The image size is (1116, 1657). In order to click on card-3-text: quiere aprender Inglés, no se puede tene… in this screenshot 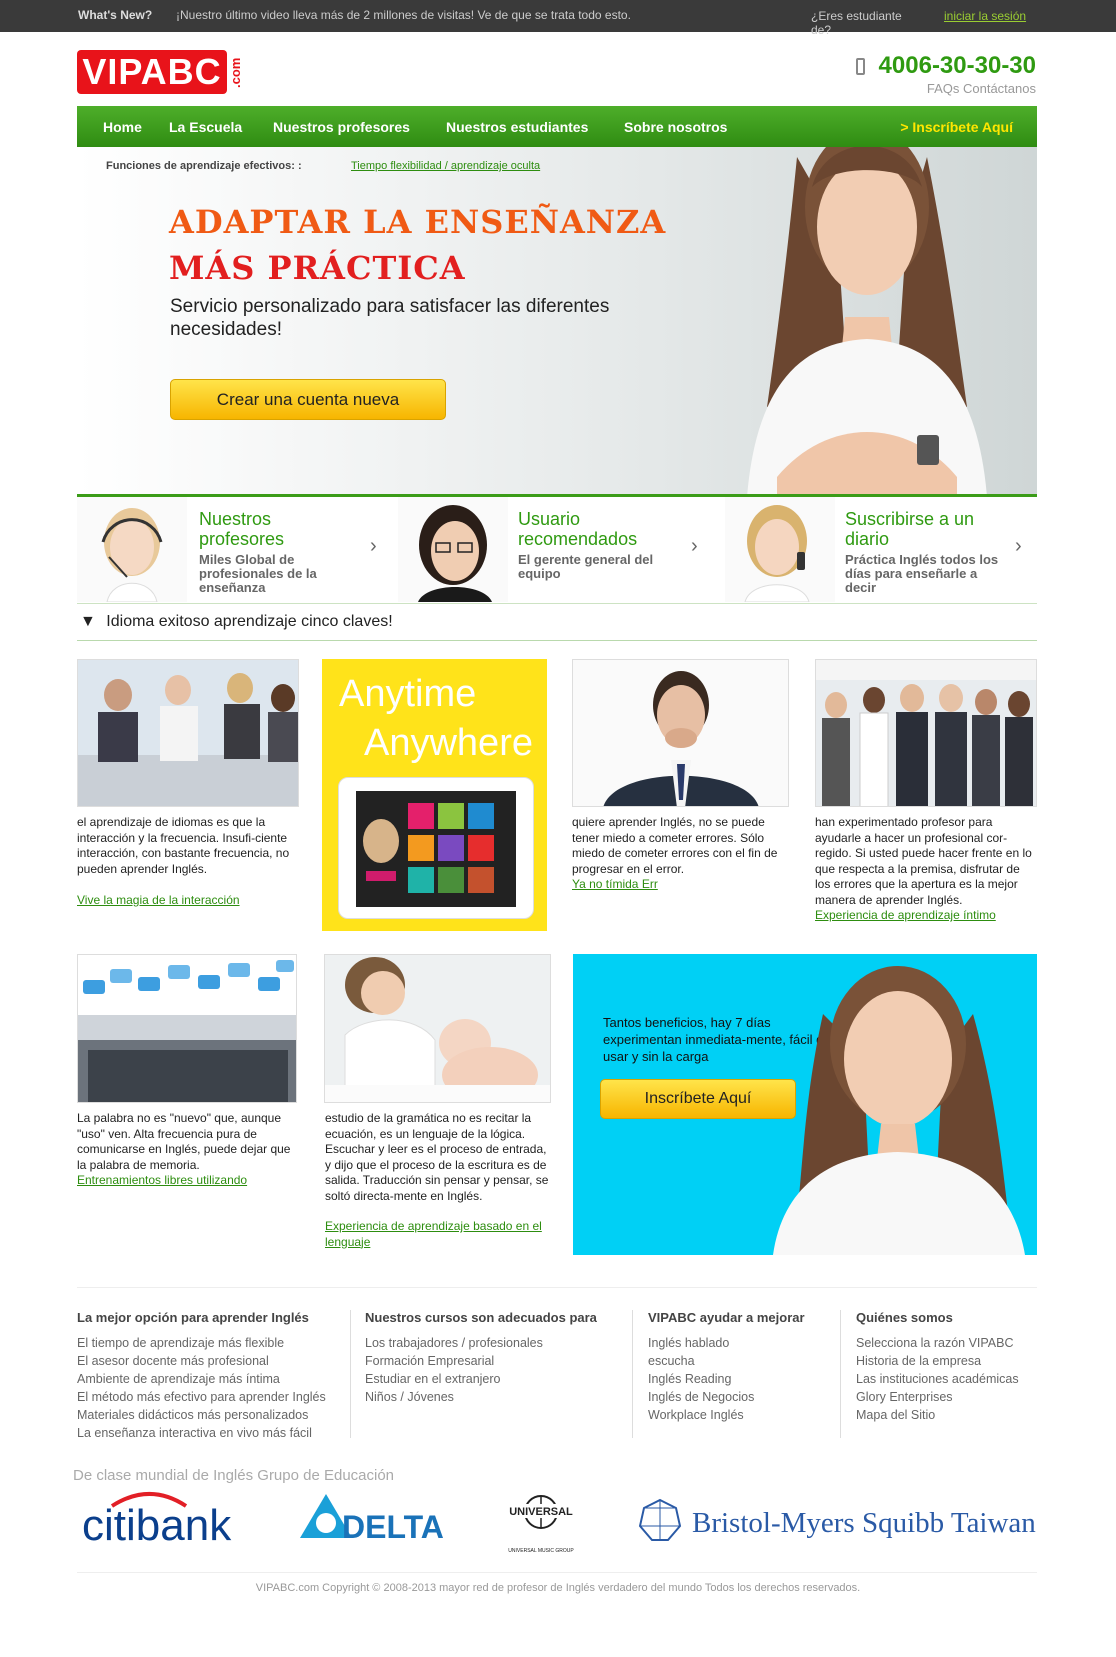, I will do `click(675, 845)`.